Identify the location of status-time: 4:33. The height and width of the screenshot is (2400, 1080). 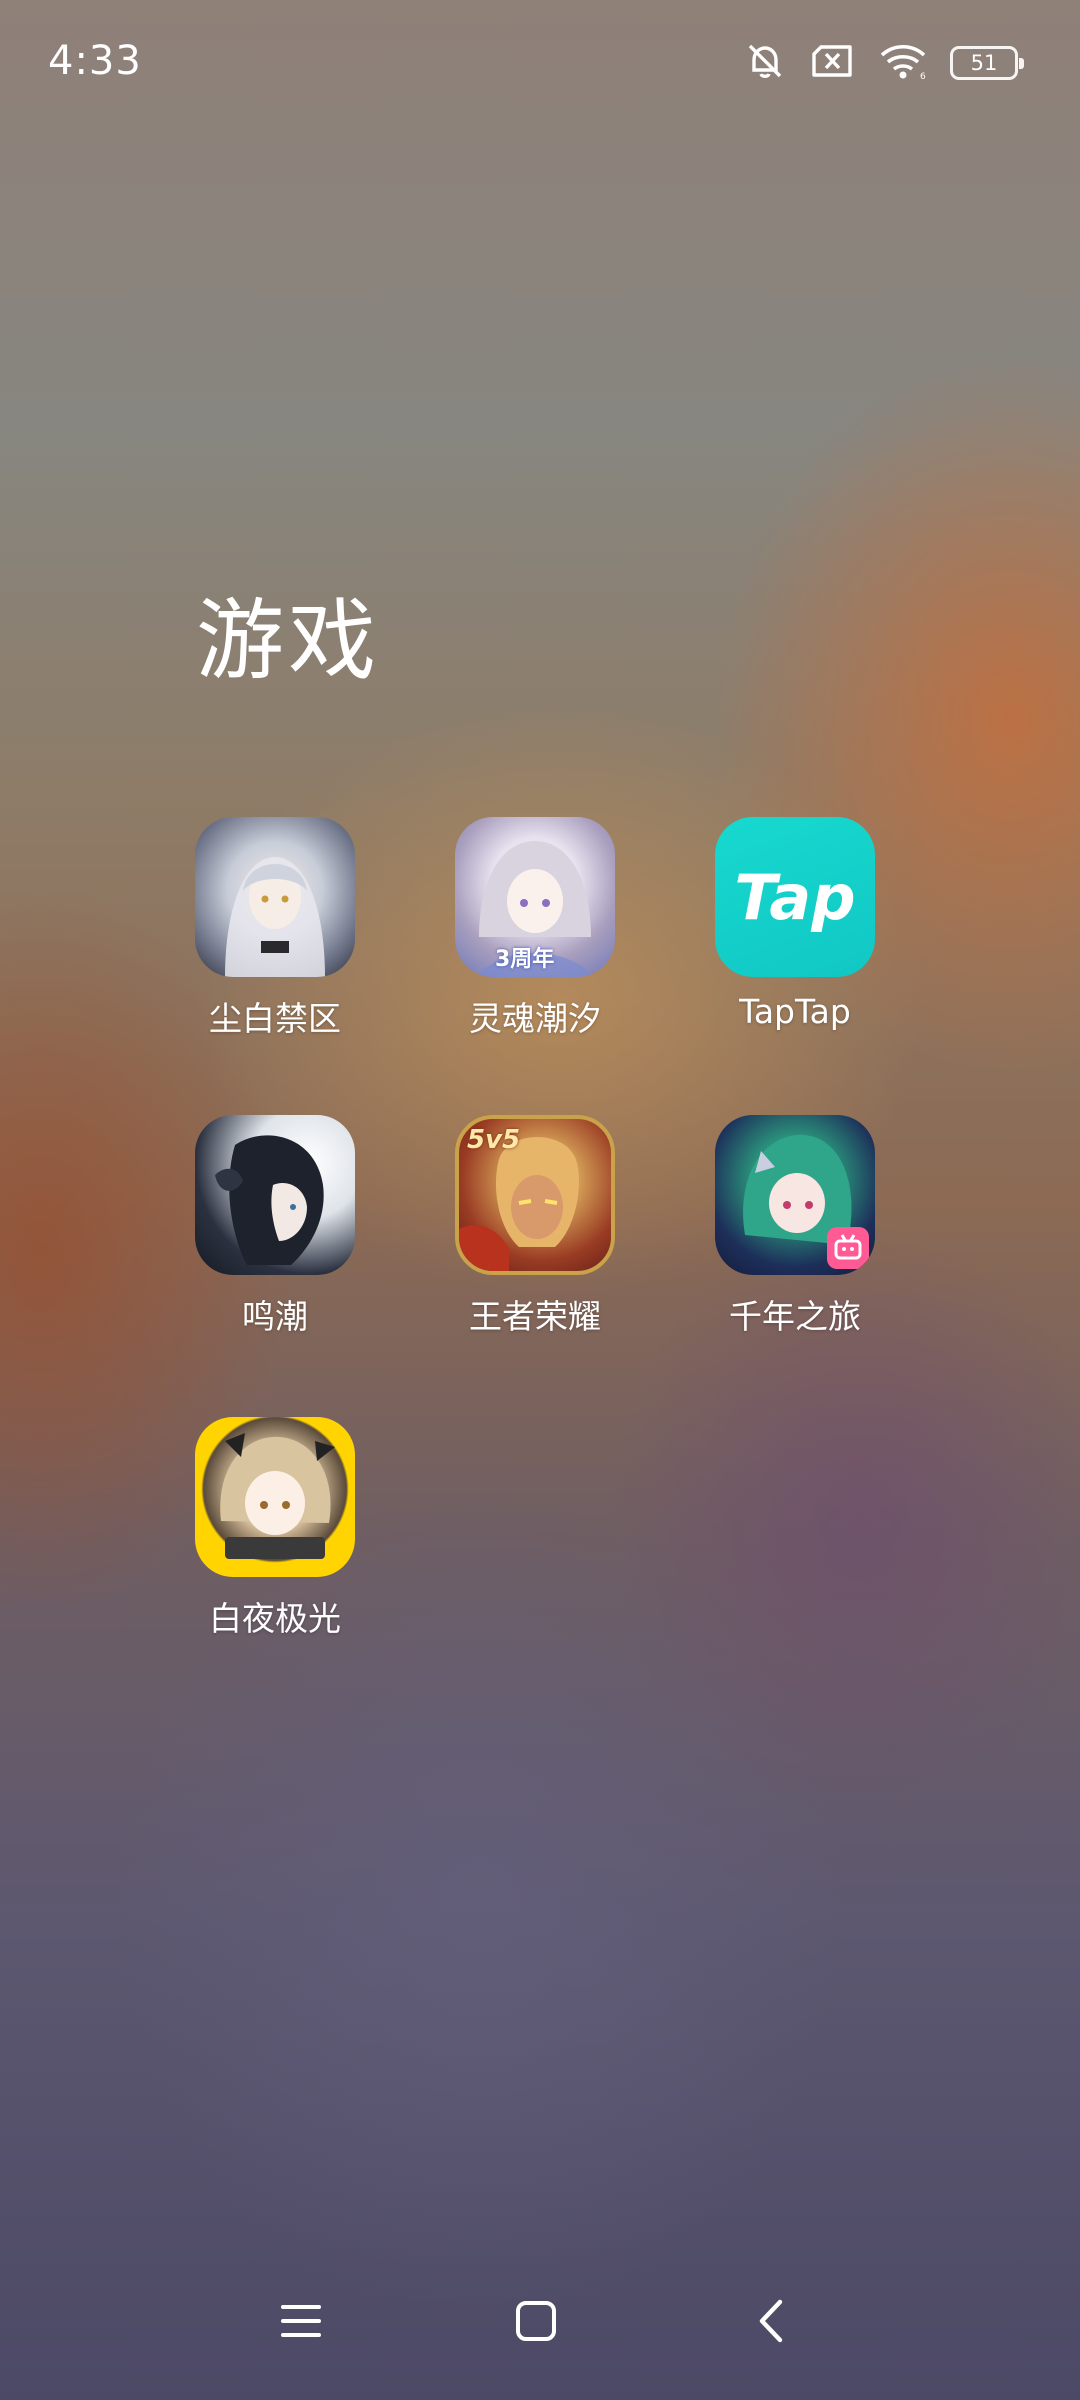
(95, 61).